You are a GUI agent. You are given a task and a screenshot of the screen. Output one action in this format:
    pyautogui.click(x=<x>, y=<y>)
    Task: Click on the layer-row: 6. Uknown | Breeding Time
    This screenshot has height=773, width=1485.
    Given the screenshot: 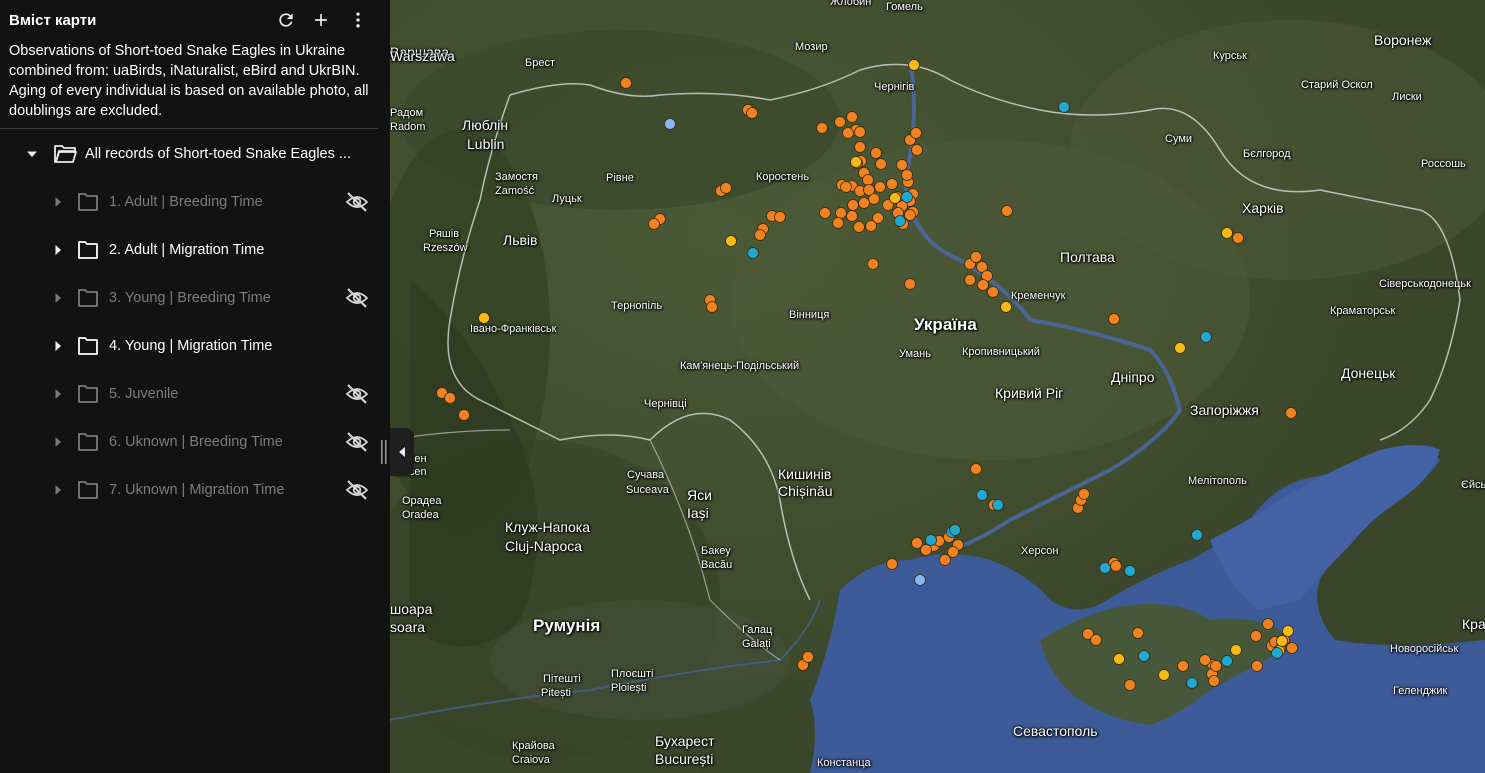 What is the action you would take?
    pyautogui.click(x=195, y=442)
    